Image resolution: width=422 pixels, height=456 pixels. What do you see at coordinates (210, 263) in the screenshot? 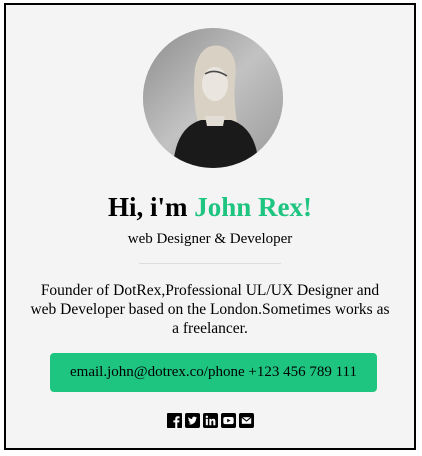
I see `divider` at bounding box center [210, 263].